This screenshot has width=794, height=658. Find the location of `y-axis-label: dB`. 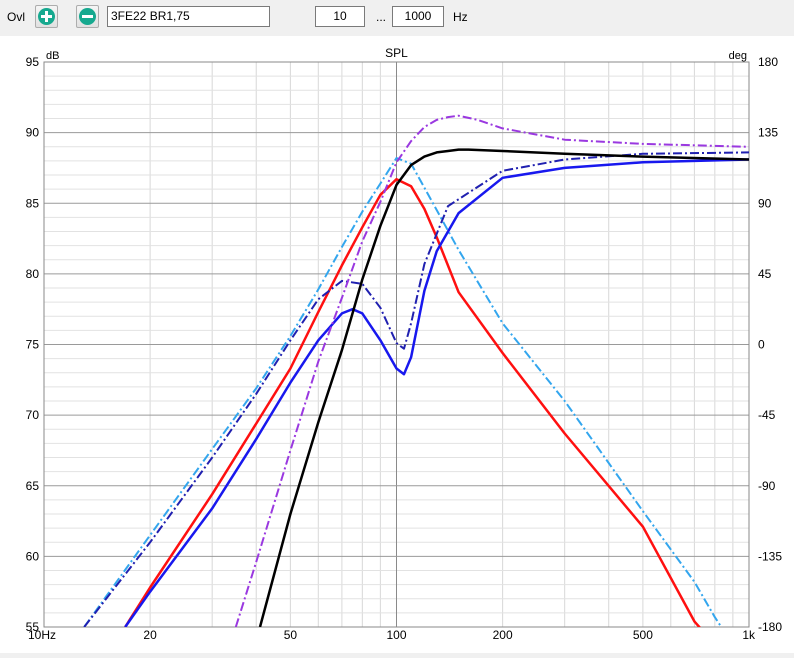

y-axis-label: dB is located at coordinates (52, 56).